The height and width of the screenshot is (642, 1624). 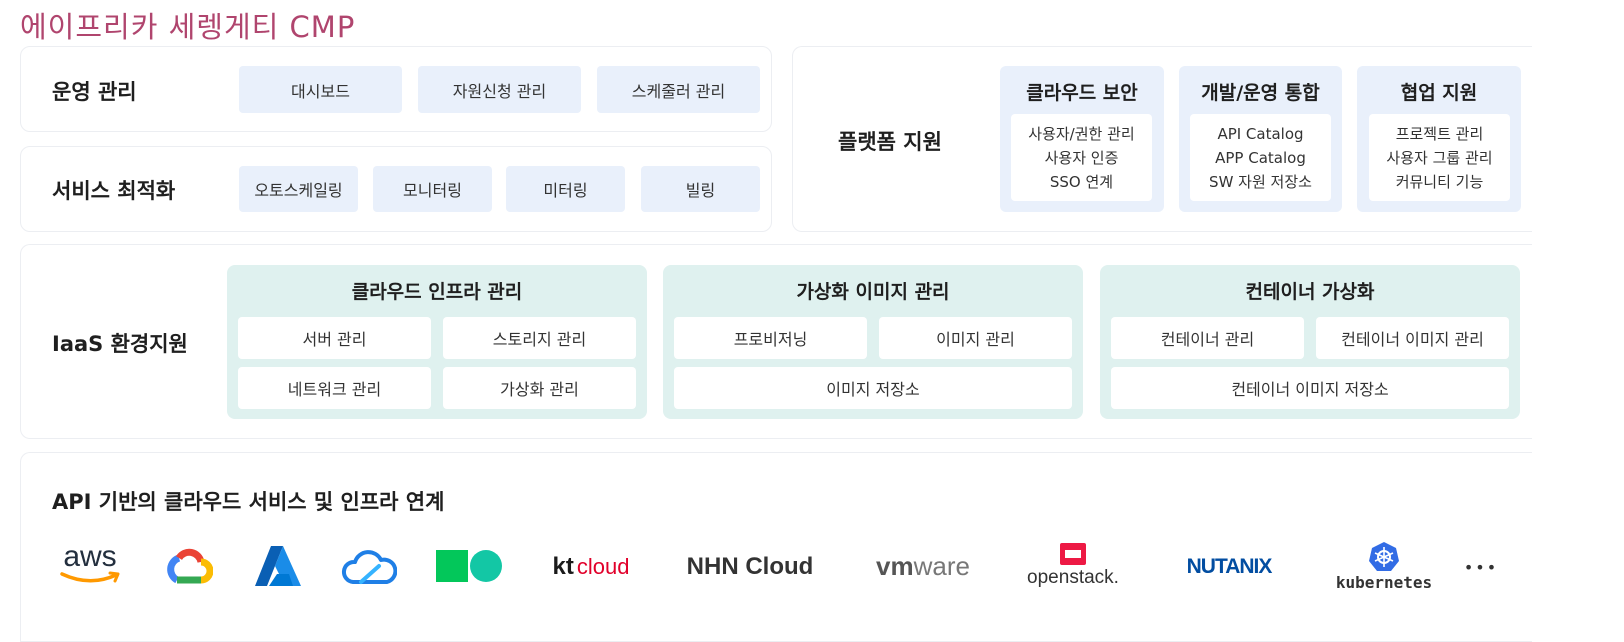 I want to click on resource-request-item: 자원신청 관리, so click(x=499, y=89).